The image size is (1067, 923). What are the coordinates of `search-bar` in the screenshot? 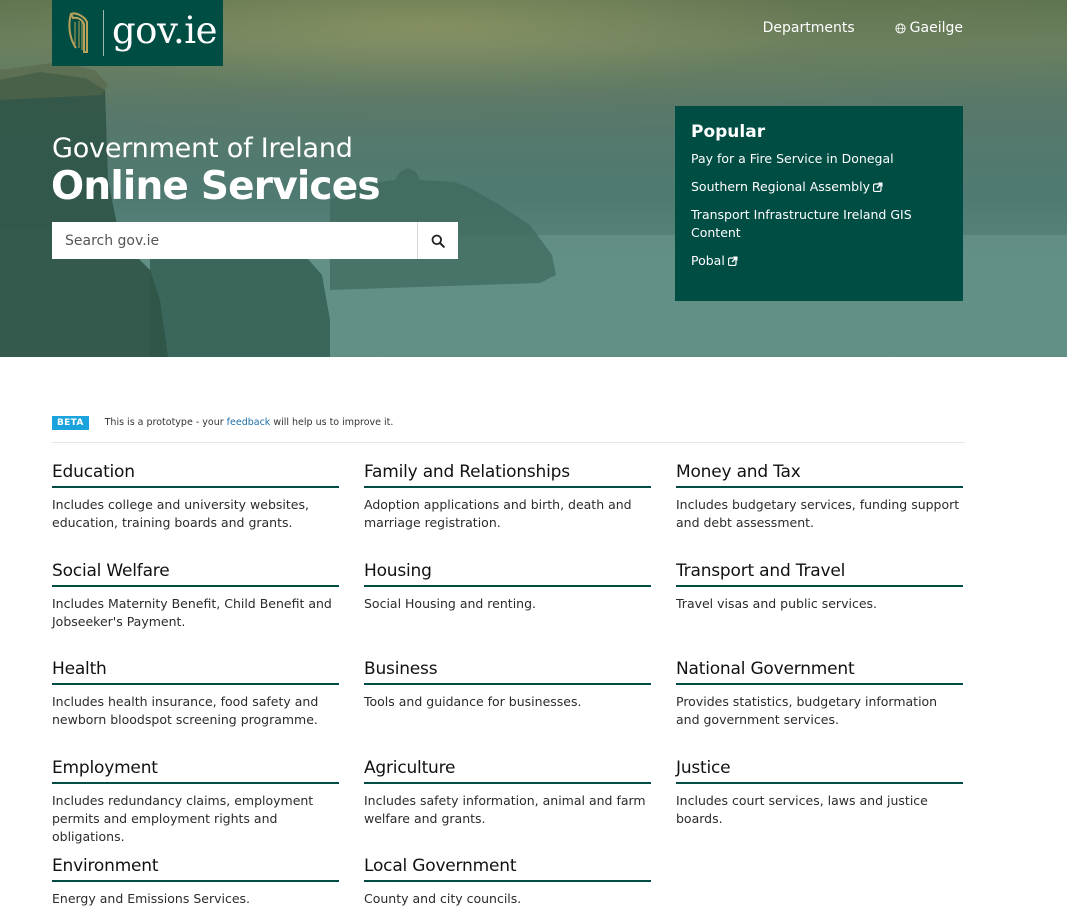 It's located at (255, 240).